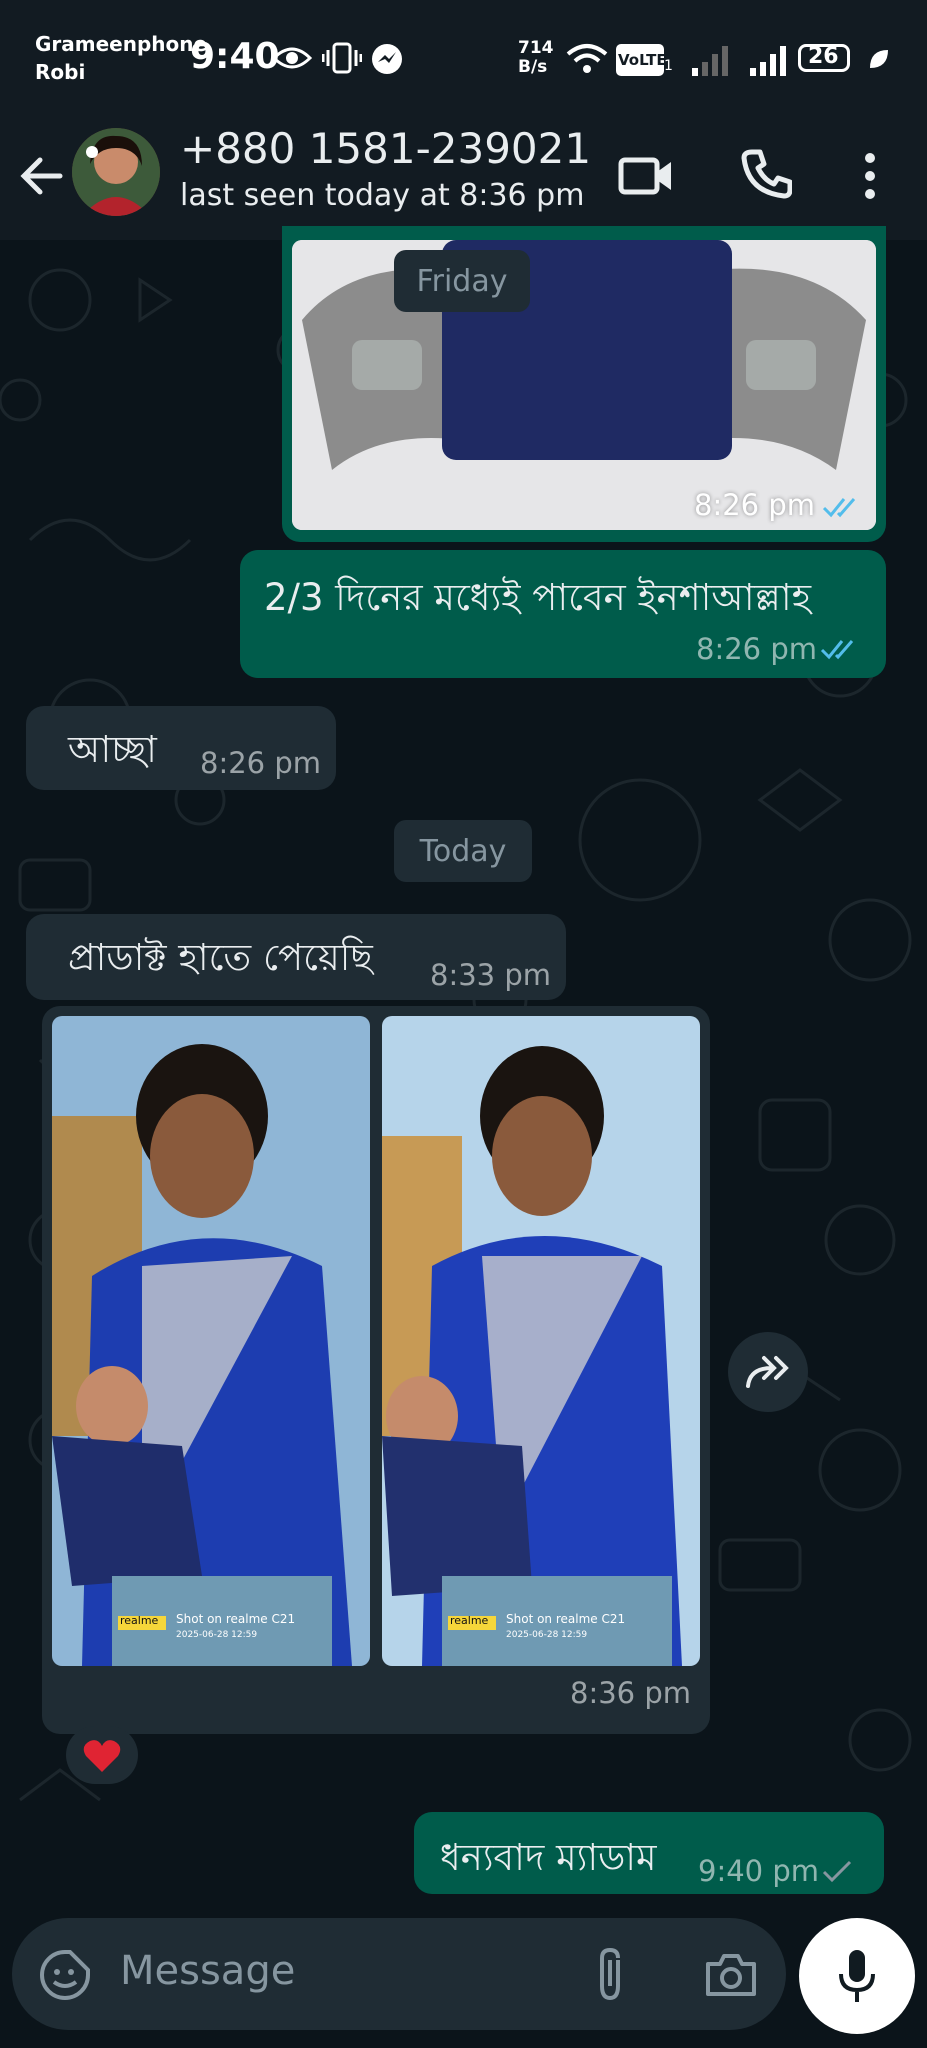  What do you see at coordinates (121, 44) in the screenshot?
I see `carrier-1: Grameenphone` at bounding box center [121, 44].